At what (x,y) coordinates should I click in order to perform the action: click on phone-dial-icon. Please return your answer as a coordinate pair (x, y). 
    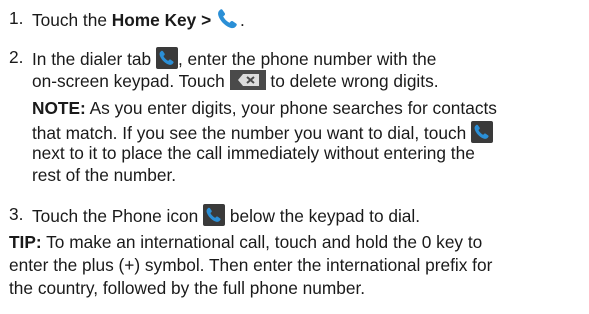
    Looking at the image, I should click on (214, 215).